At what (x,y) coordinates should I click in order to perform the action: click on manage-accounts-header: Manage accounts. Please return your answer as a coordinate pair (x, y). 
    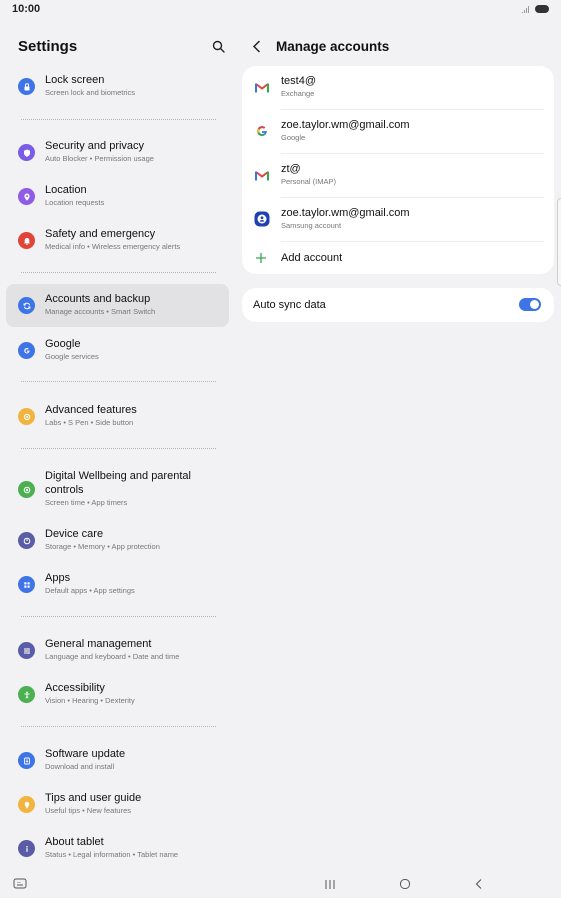
    Looking at the image, I should click on (320, 46).